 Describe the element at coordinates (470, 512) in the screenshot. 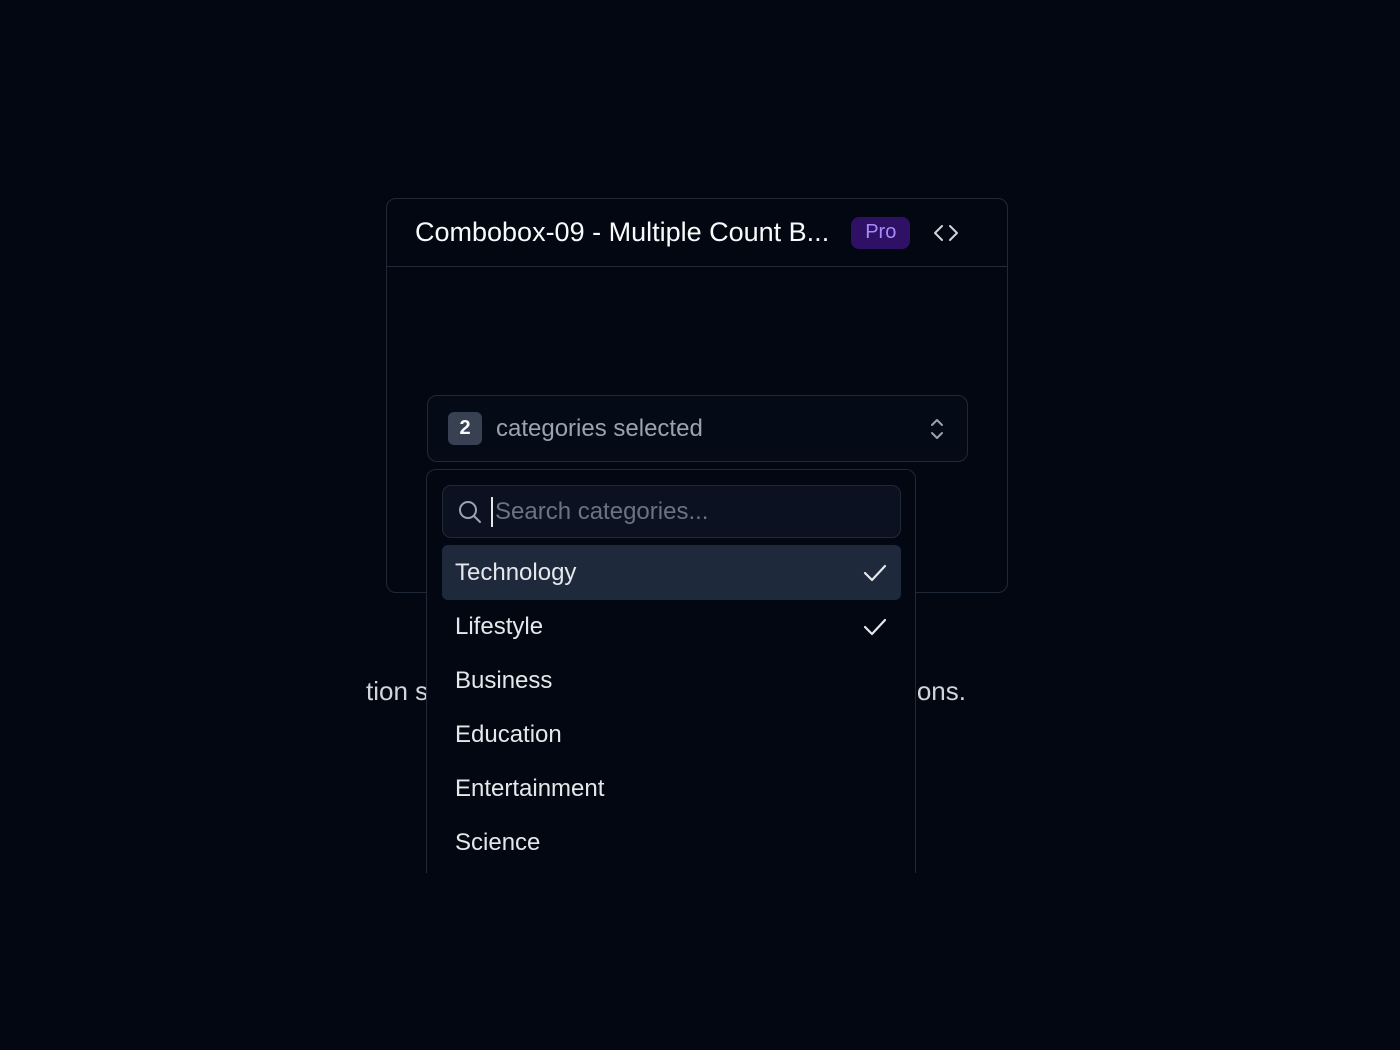

I see `search-icon` at that location.